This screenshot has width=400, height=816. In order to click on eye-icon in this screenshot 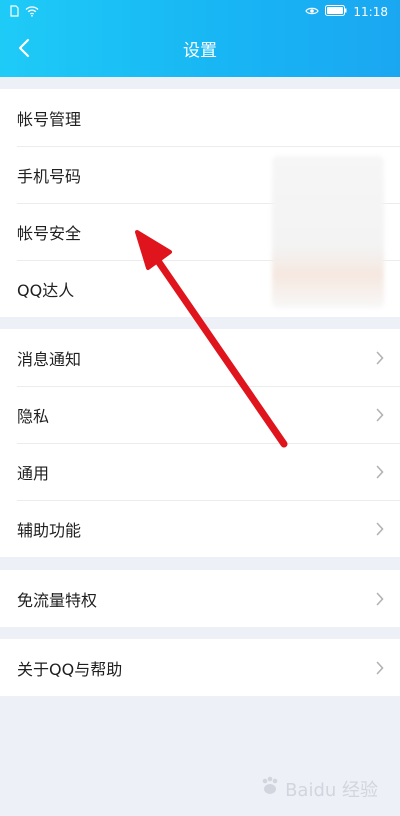, I will do `click(312, 12)`.